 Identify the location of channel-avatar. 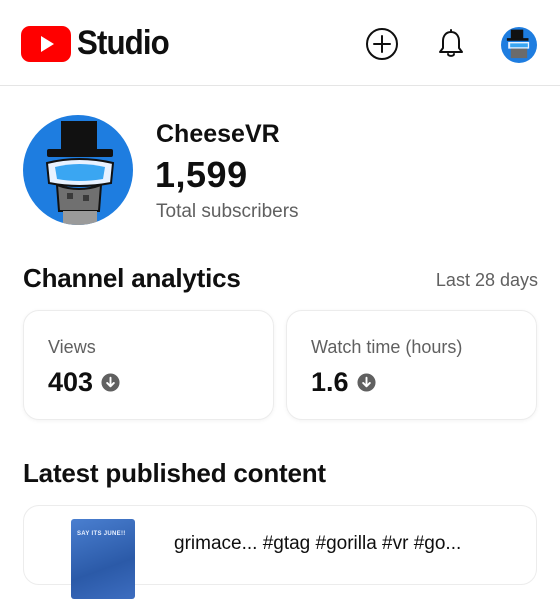
(78, 170).